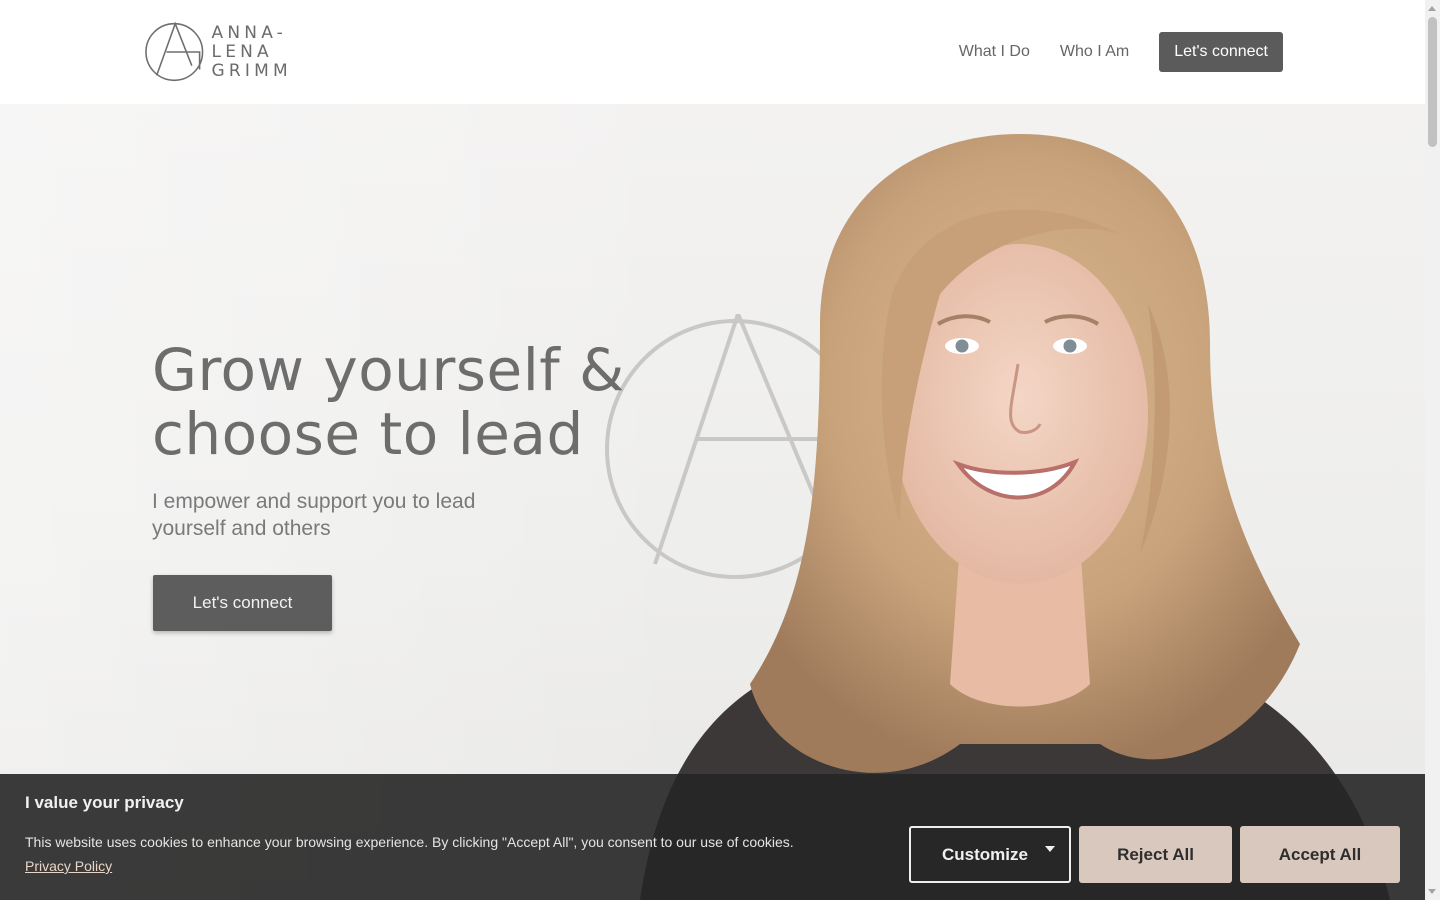 Image resolution: width=1440 pixels, height=900 pixels. I want to click on hero-title: Grow yourself & choose to lead, so click(412, 402).